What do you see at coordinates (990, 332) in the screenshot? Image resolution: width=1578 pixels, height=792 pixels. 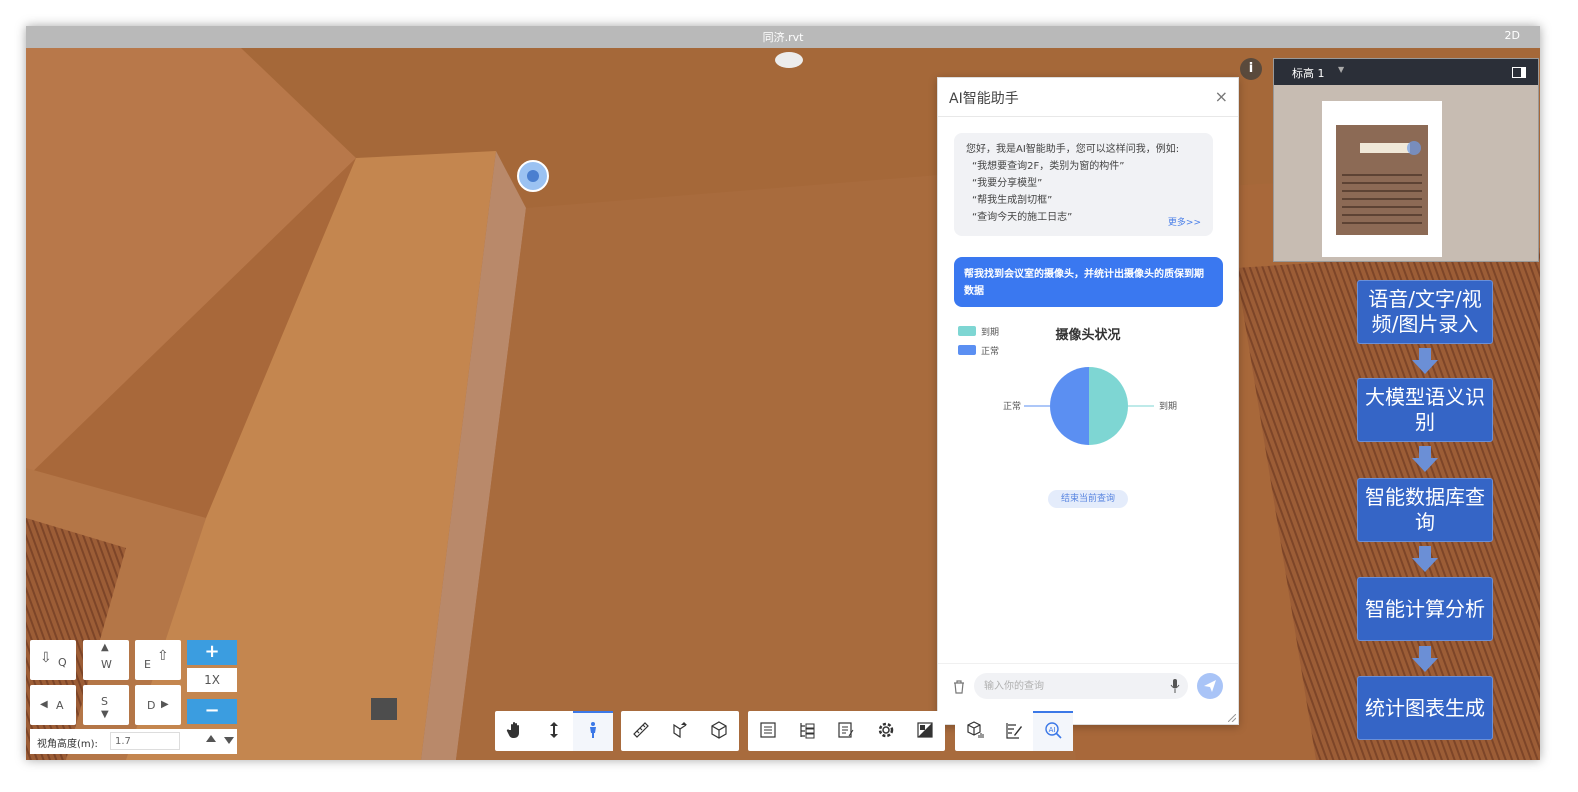 I see `legend-label-expired: 到期` at bounding box center [990, 332].